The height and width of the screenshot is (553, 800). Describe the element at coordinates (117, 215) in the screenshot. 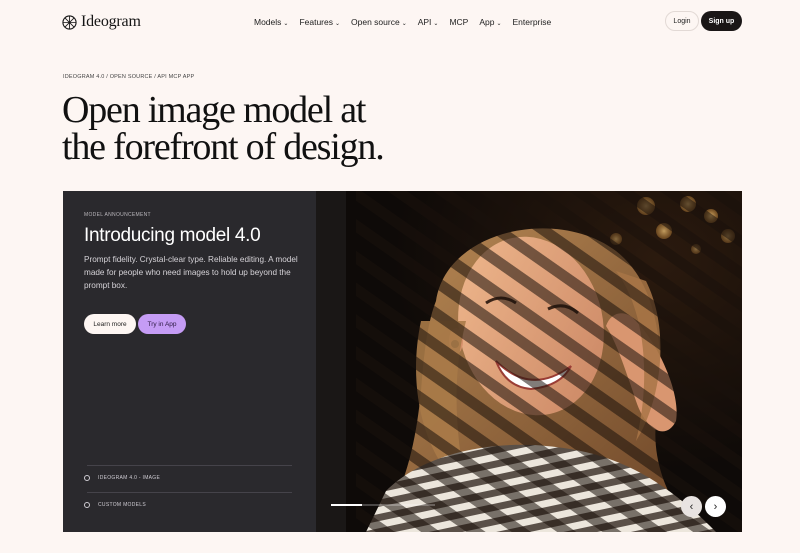

I see `hero-label: MODEL ANNOUNCEMENT` at that location.